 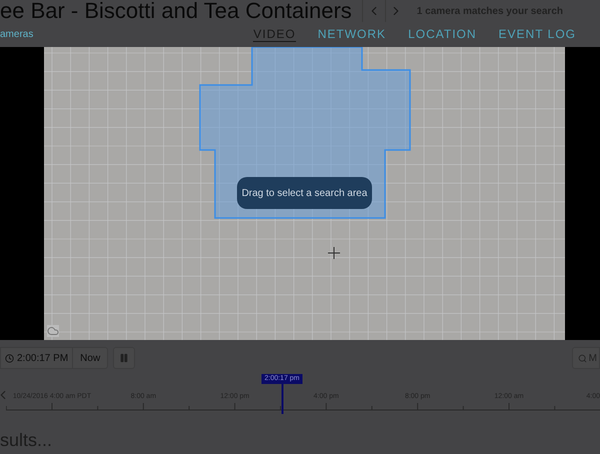 What do you see at coordinates (9, 358) in the screenshot?
I see `clock-icon` at bounding box center [9, 358].